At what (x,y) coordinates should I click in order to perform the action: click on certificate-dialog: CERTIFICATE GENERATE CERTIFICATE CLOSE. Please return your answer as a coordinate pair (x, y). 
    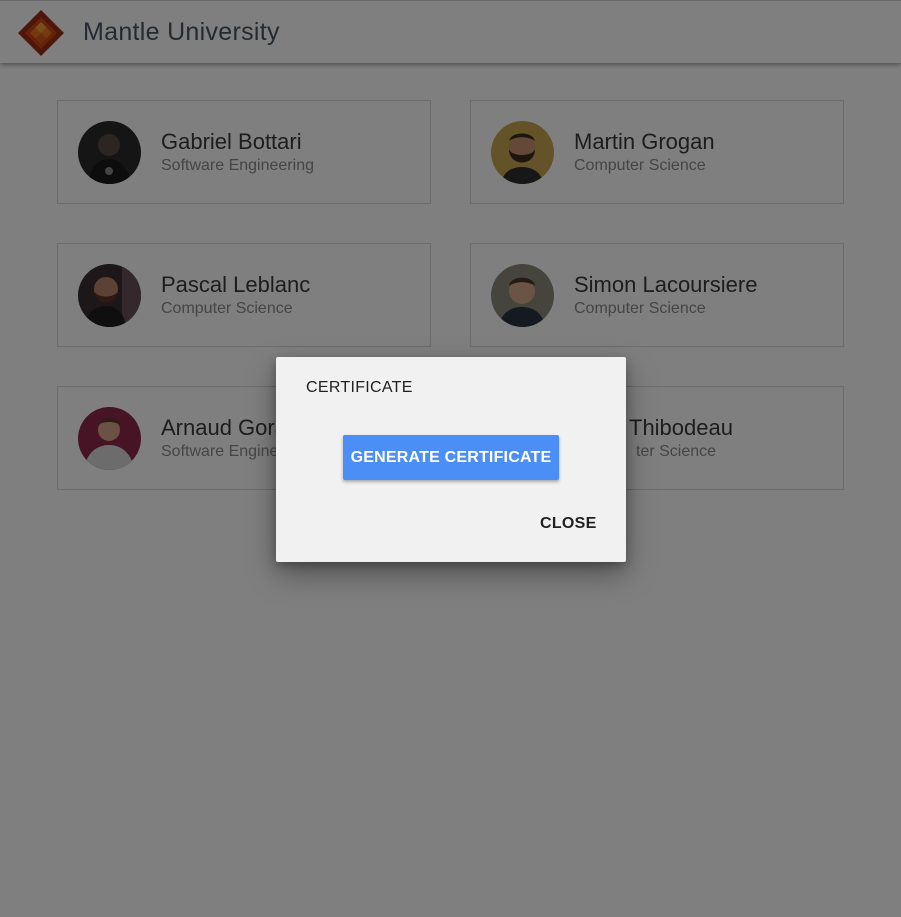
    Looking at the image, I should click on (451, 459).